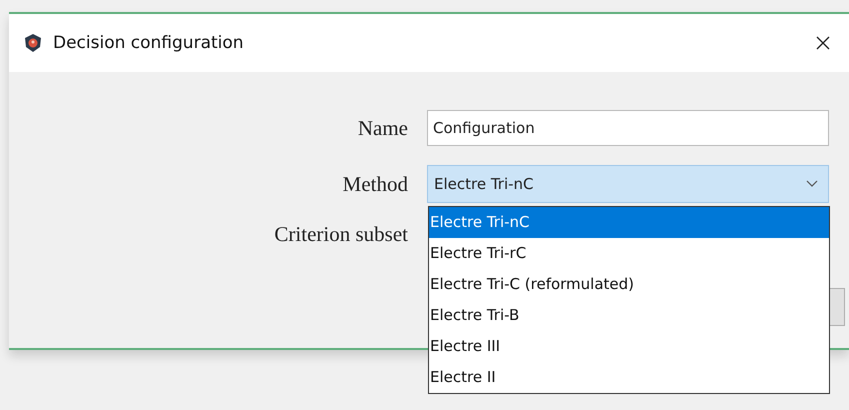  Describe the element at coordinates (628, 128) in the screenshot. I see `name-field: Configuration` at that location.